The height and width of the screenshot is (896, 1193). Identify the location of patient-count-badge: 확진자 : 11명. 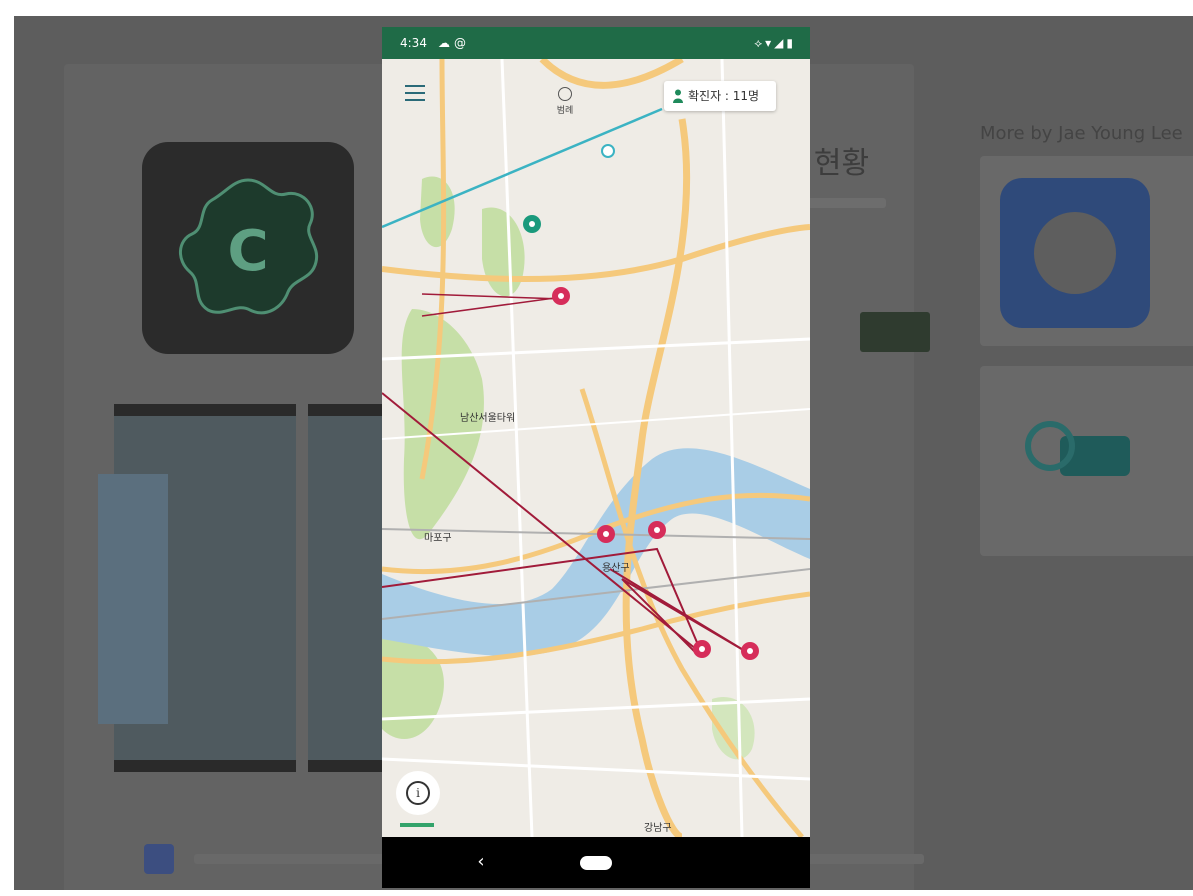
(720, 96).